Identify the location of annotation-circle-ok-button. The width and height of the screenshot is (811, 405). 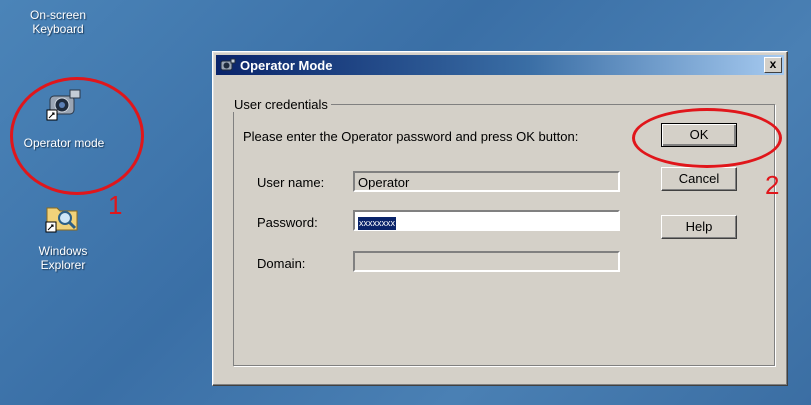
(707, 138).